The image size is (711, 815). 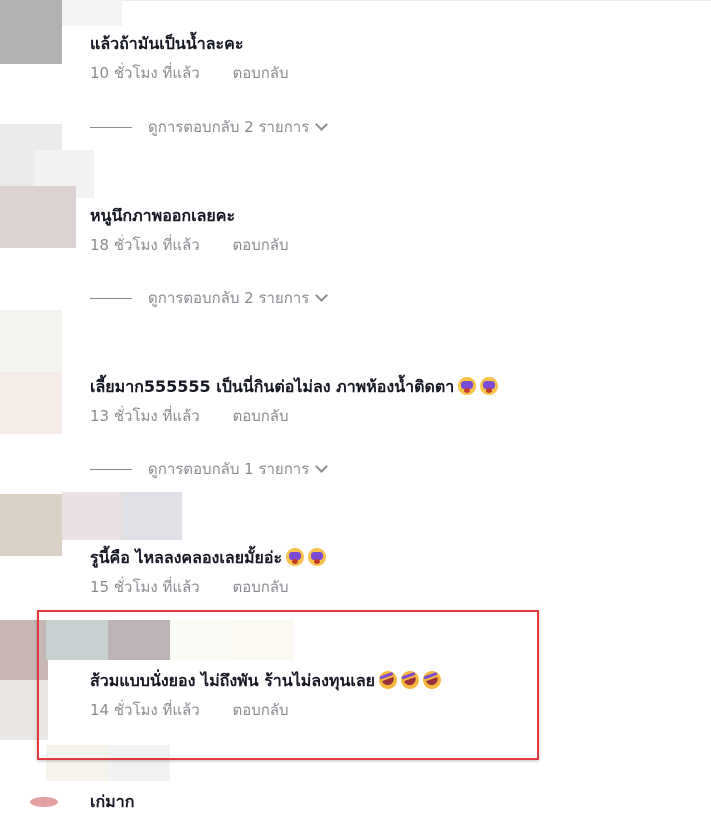 What do you see at coordinates (390, 558) in the screenshot?
I see `comment-text-row: รูนี้คือ ไหลลงคลองเลยมั้ยอ่ะ` at bounding box center [390, 558].